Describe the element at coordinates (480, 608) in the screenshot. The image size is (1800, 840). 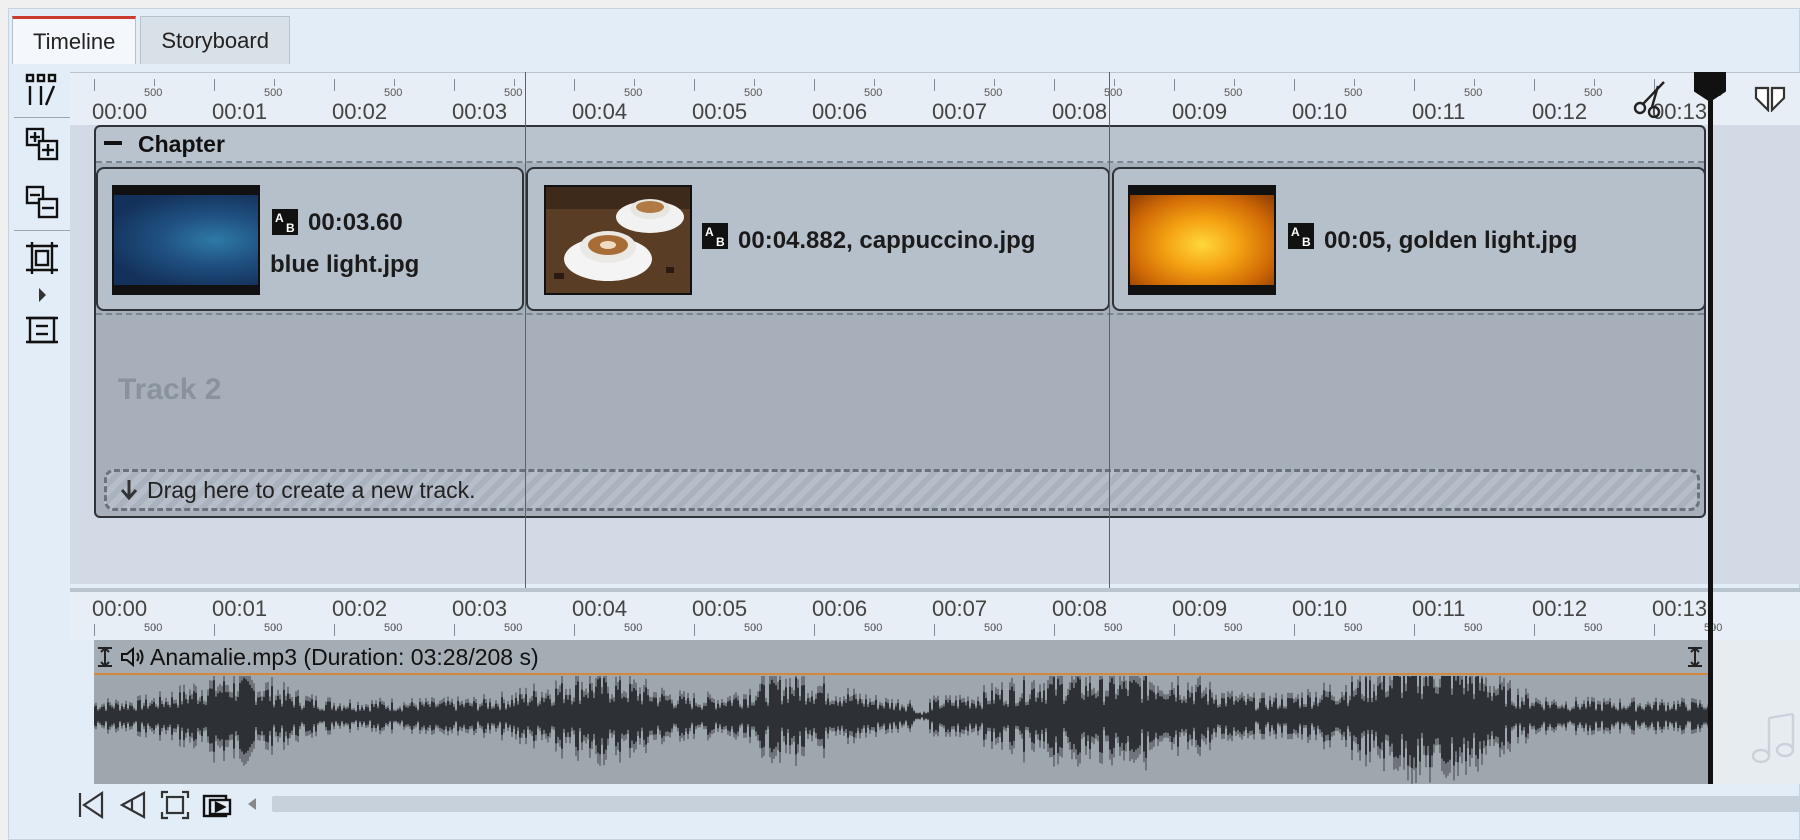
I see `ruler-label: 00:03` at that location.